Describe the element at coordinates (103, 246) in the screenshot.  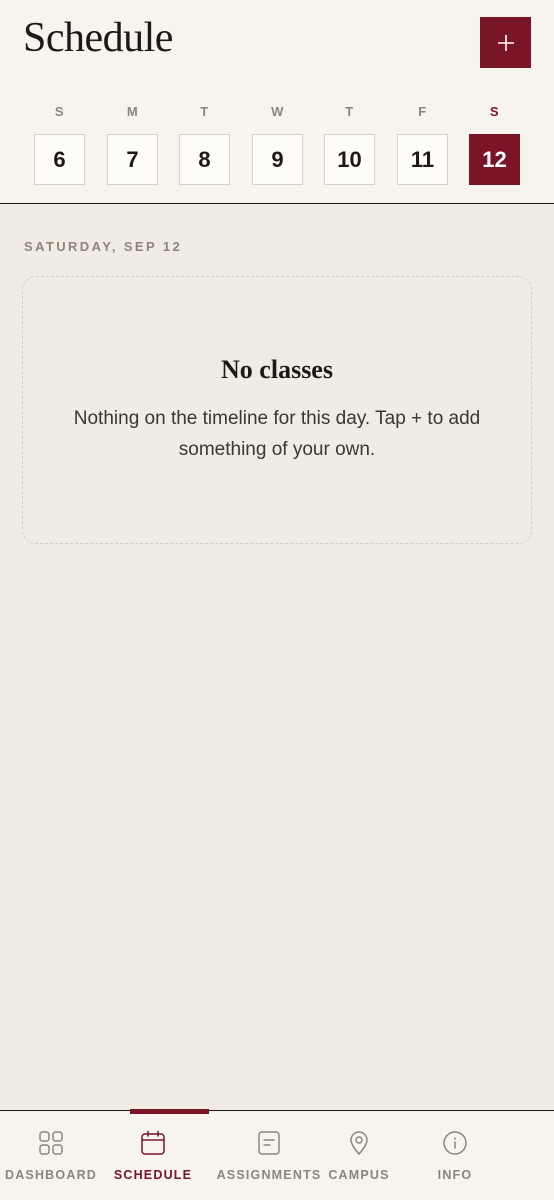
I see `selected-date-heading: SATURDAY, SEP 12` at that location.